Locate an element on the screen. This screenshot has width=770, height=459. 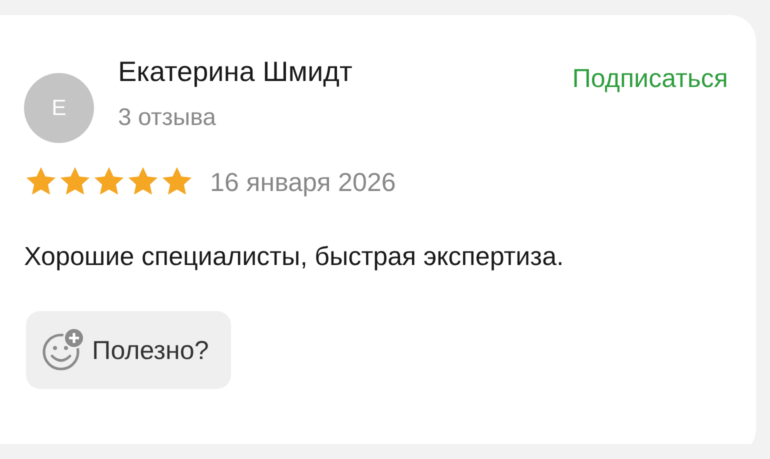
review-date: 16 января 2026 is located at coordinates (303, 182).